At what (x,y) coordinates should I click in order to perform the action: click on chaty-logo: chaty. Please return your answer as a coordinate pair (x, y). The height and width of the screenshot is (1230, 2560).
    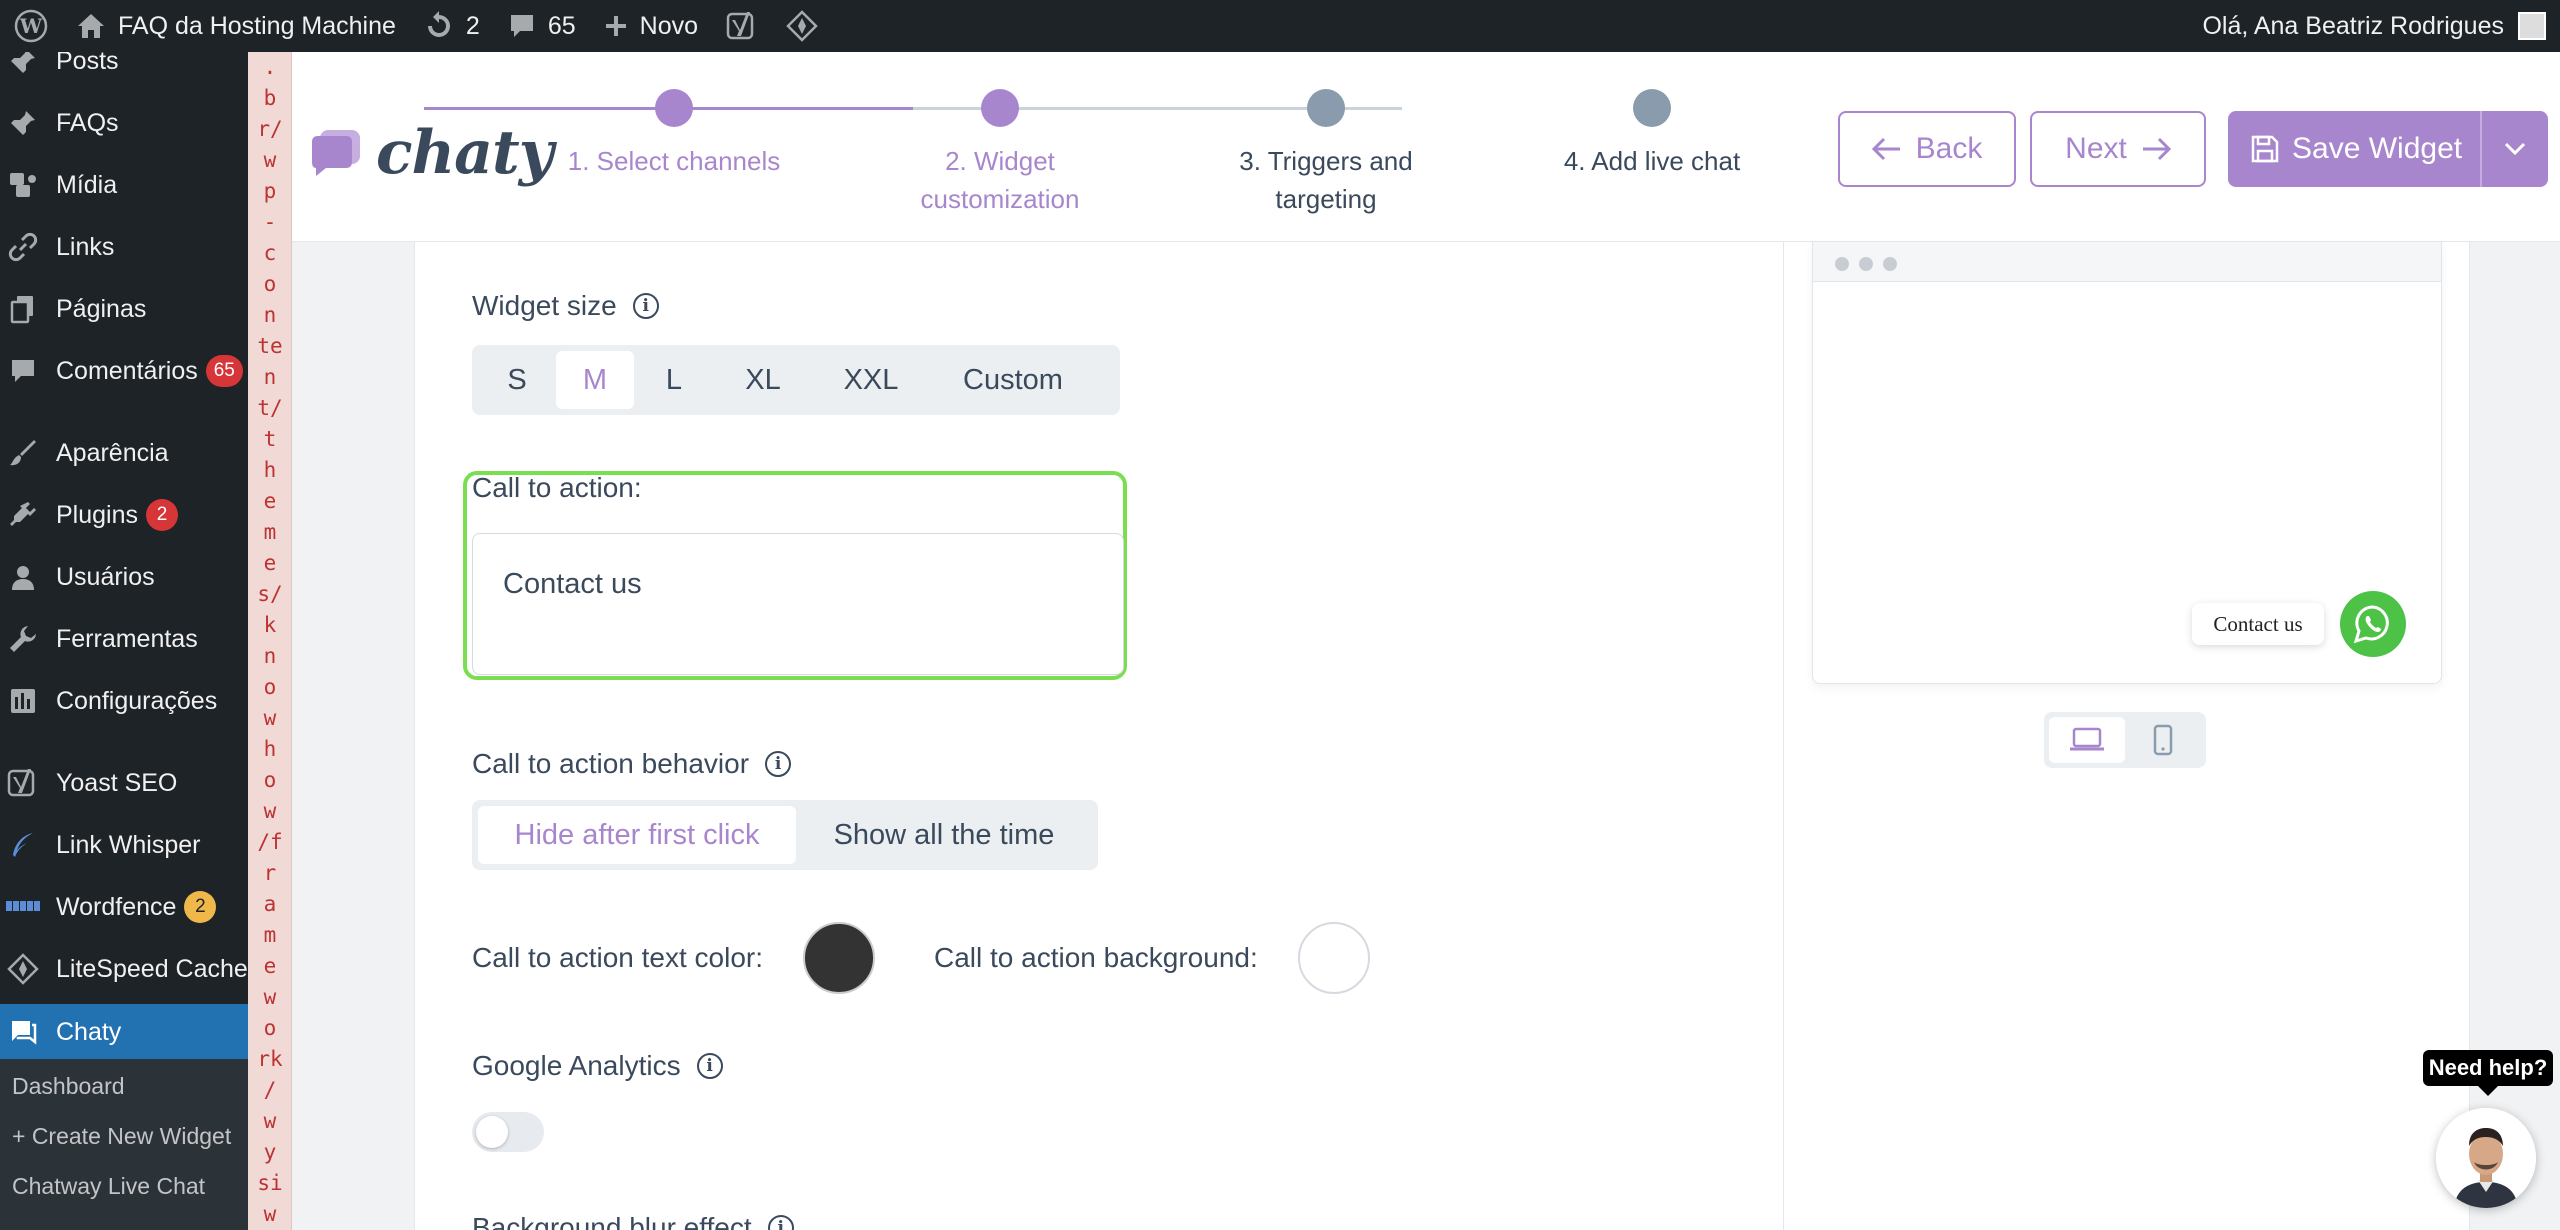
    Looking at the image, I should click on (432, 153).